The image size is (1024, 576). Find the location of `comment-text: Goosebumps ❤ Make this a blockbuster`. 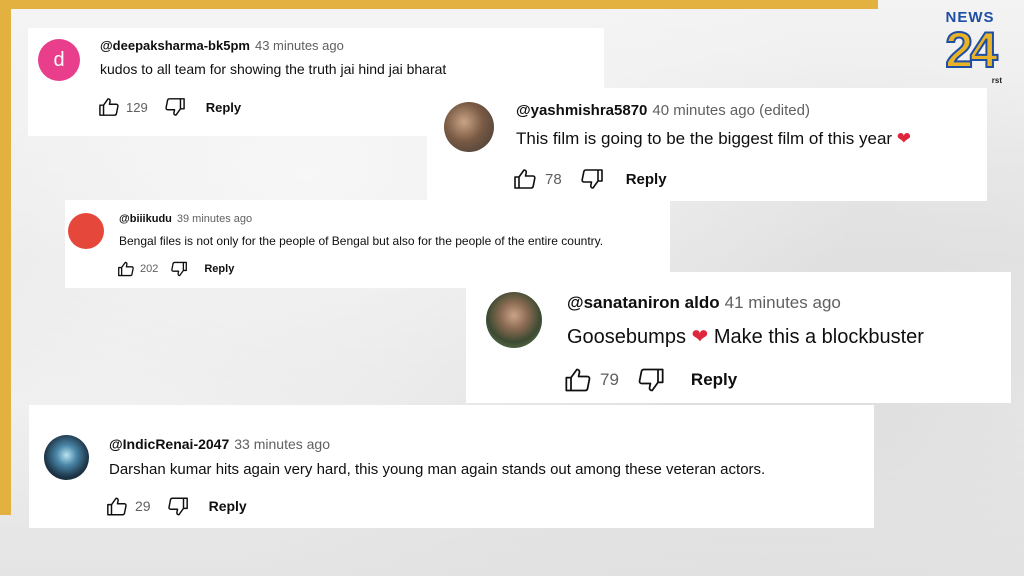

comment-text: Goosebumps ❤ Make this a blockbuster is located at coordinates (745, 337).